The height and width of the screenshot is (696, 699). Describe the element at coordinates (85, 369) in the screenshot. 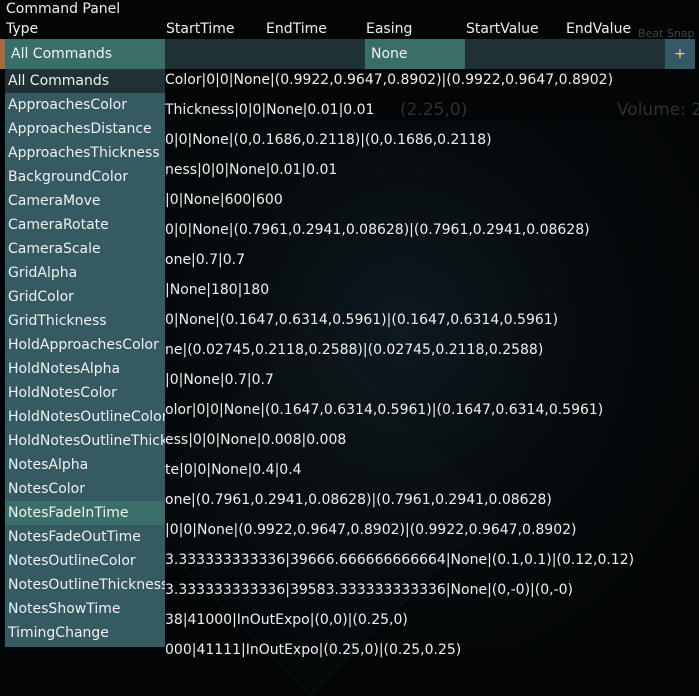

I see `dropdown-option: HoldNotesAlpha` at that location.